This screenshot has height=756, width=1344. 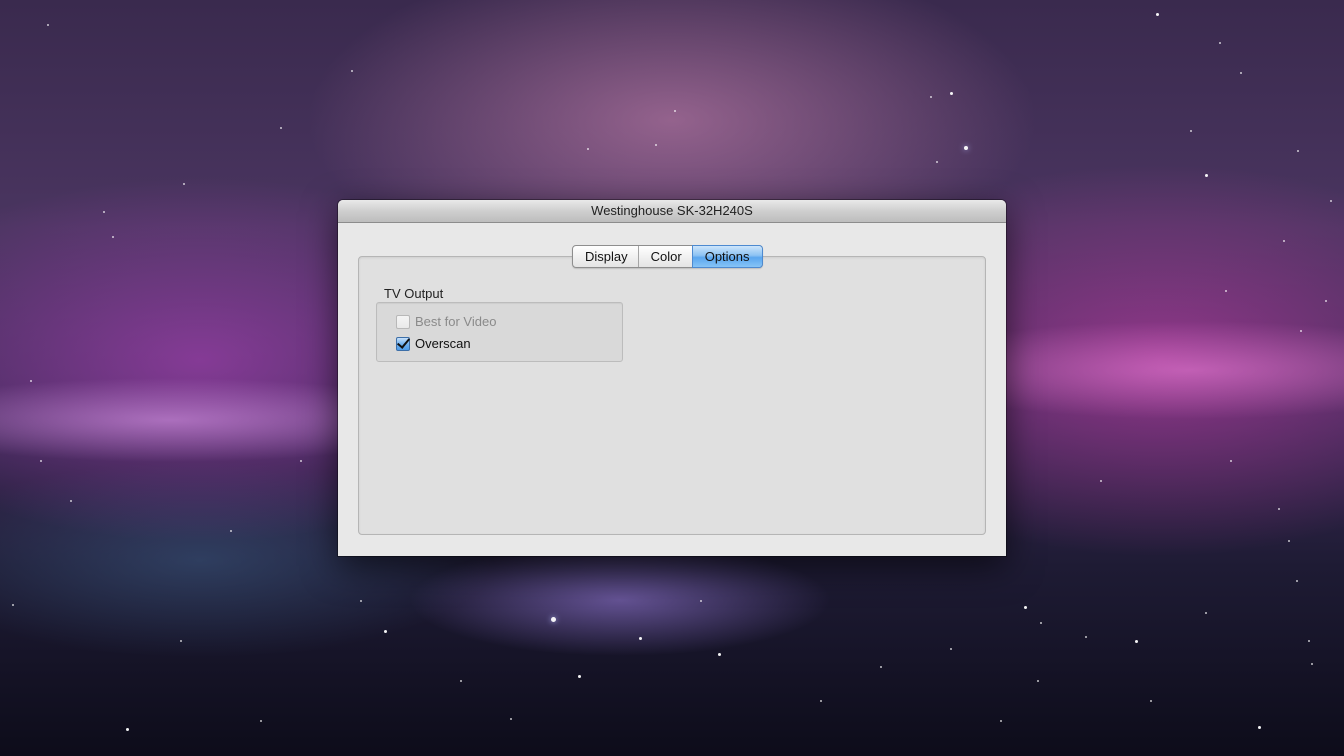 I want to click on overscan-checkbox, so click(x=403, y=343).